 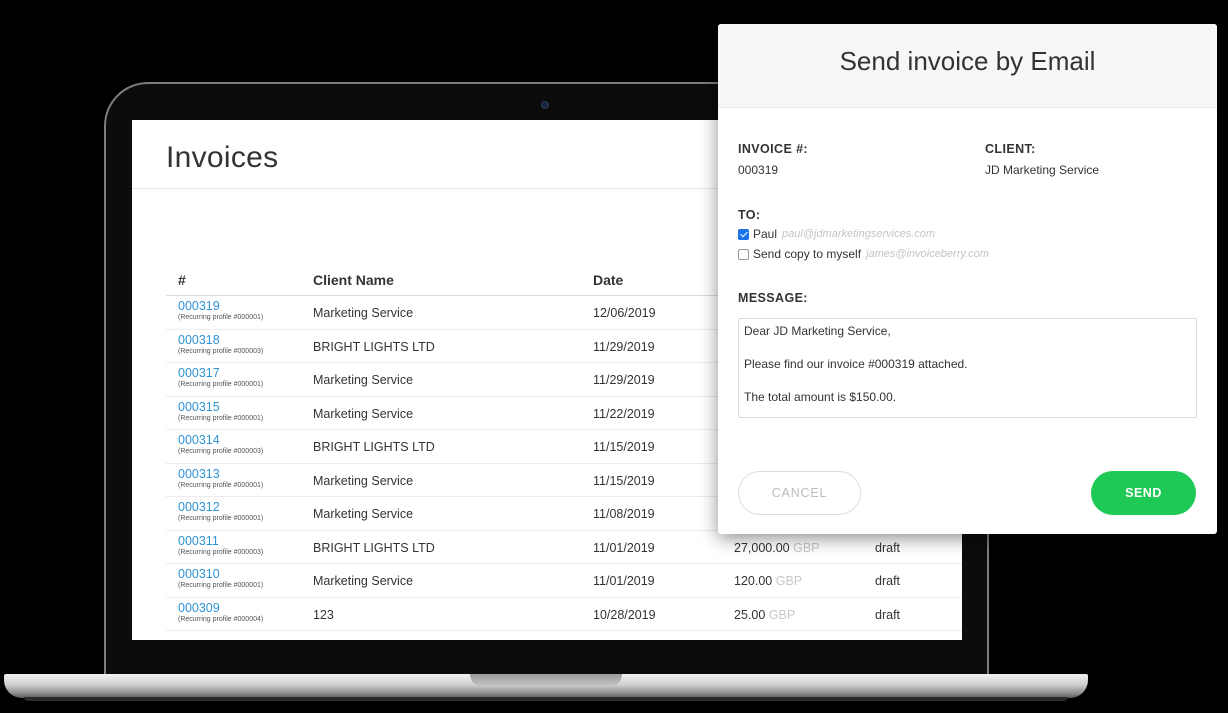 I want to click on recipient-name: Send copy to myself, so click(x=807, y=254).